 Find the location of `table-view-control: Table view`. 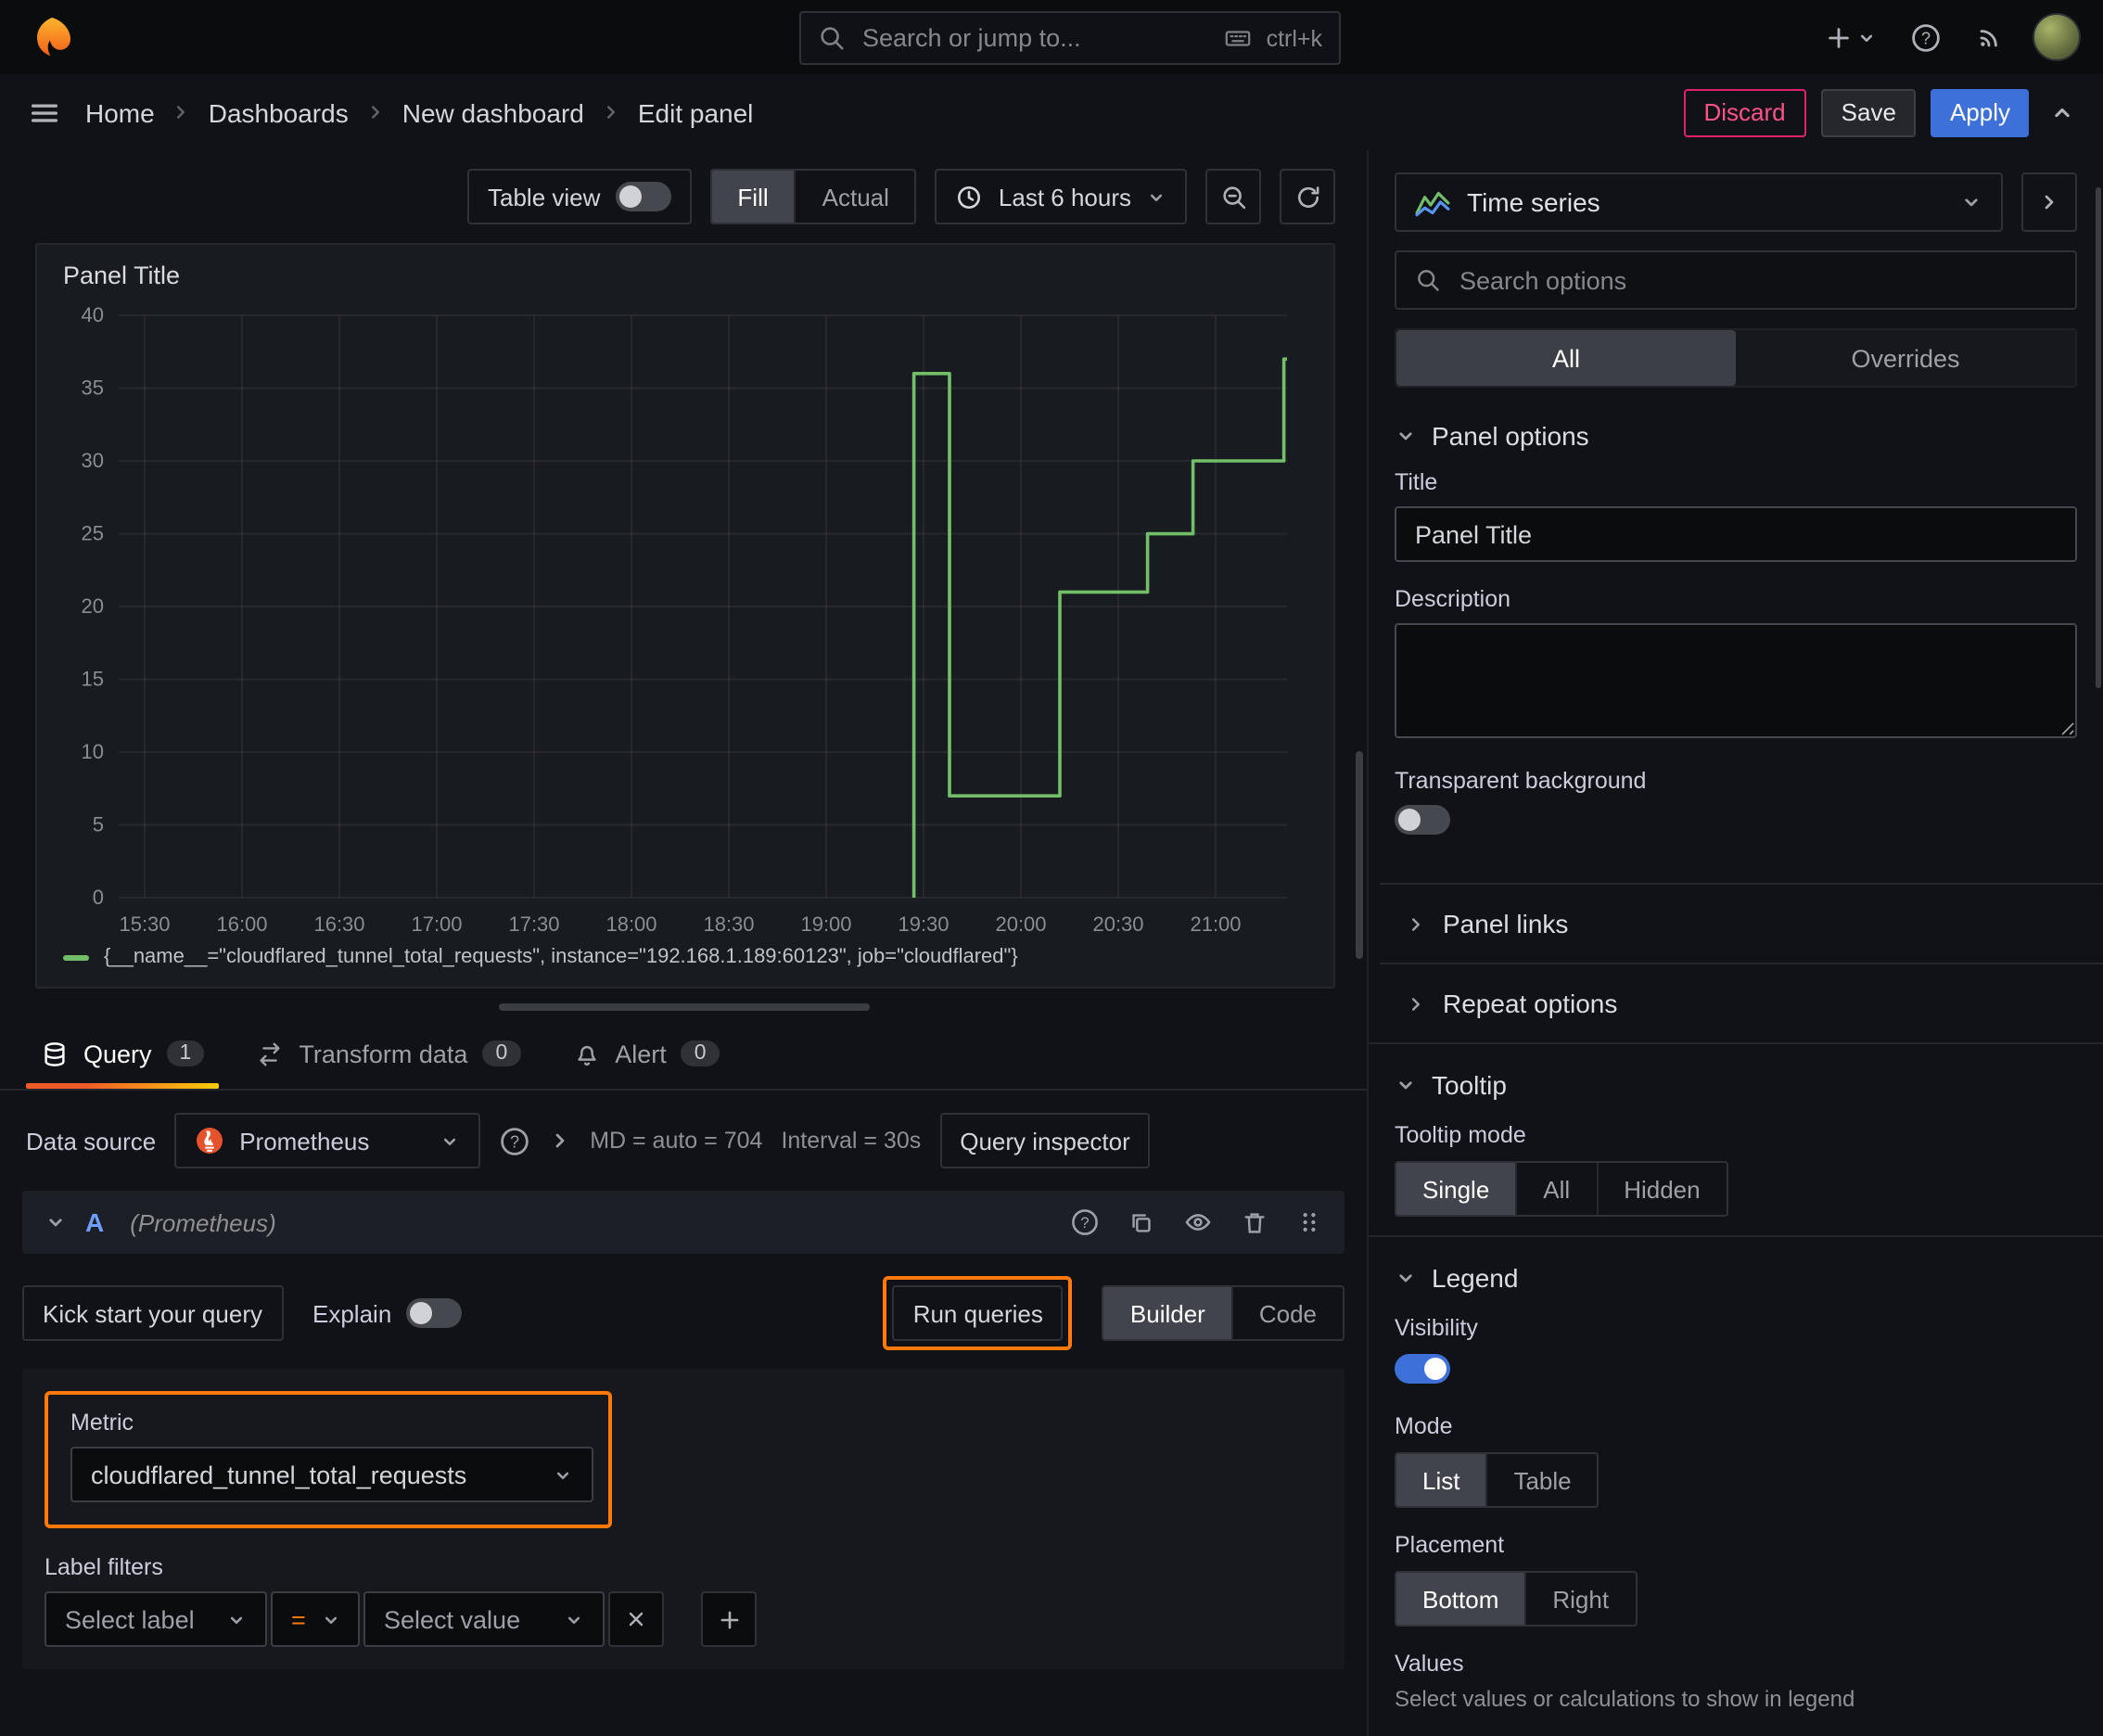

table-view-control: Table view is located at coordinates (579, 196).